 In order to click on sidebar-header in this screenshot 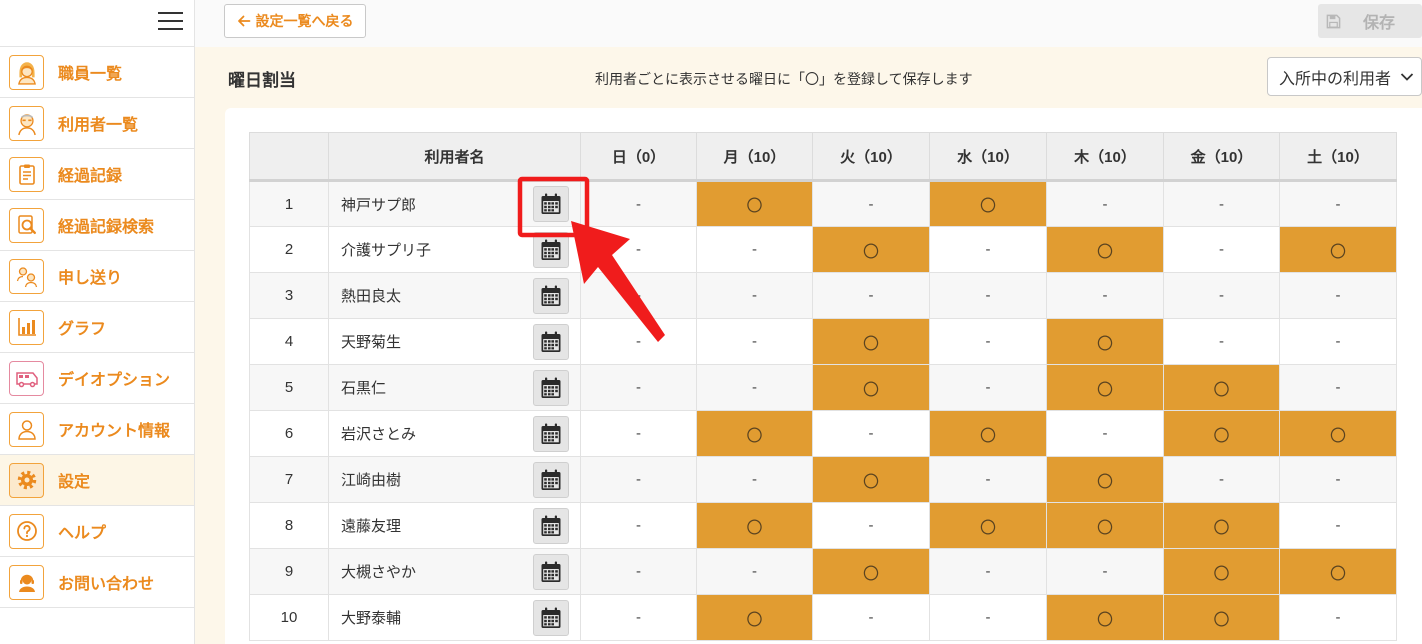, I will do `click(97, 23)`.